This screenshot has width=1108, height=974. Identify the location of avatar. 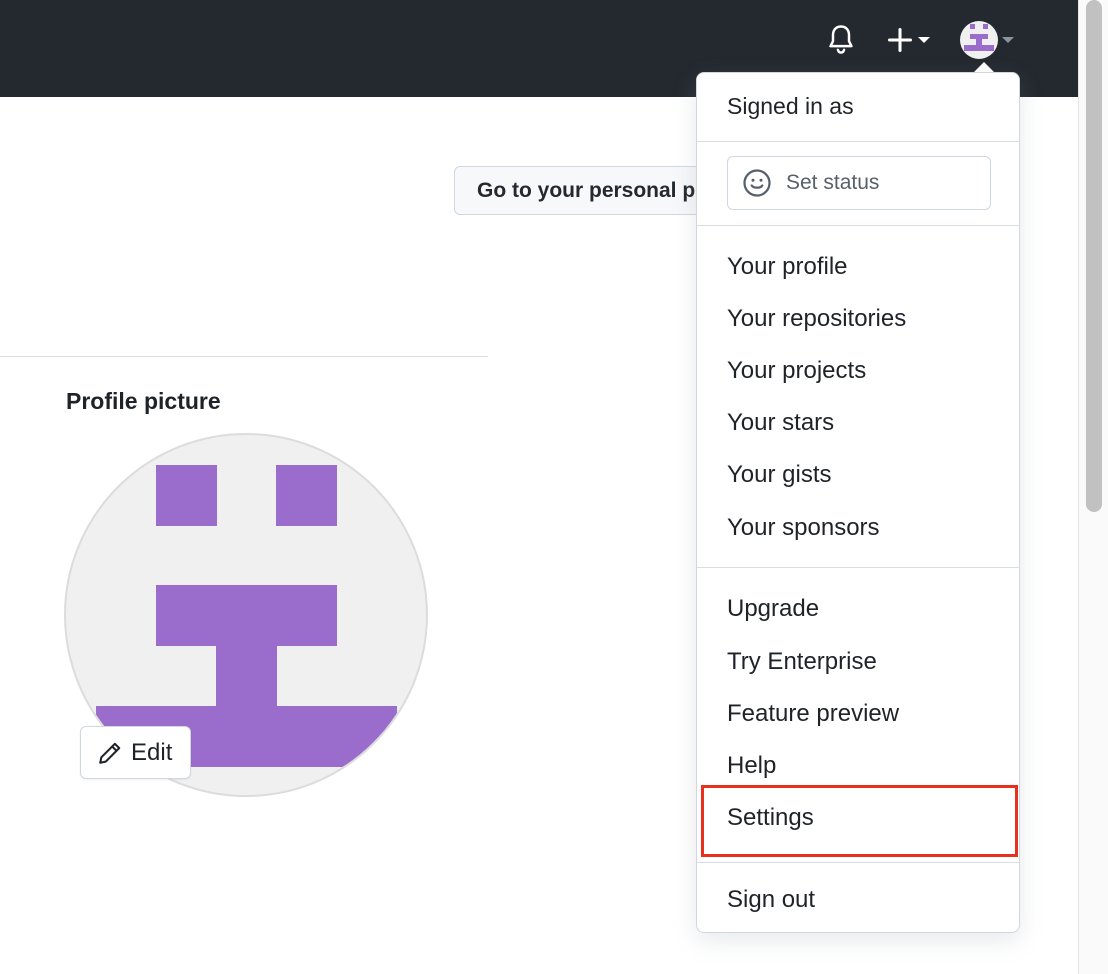
(979, 40).